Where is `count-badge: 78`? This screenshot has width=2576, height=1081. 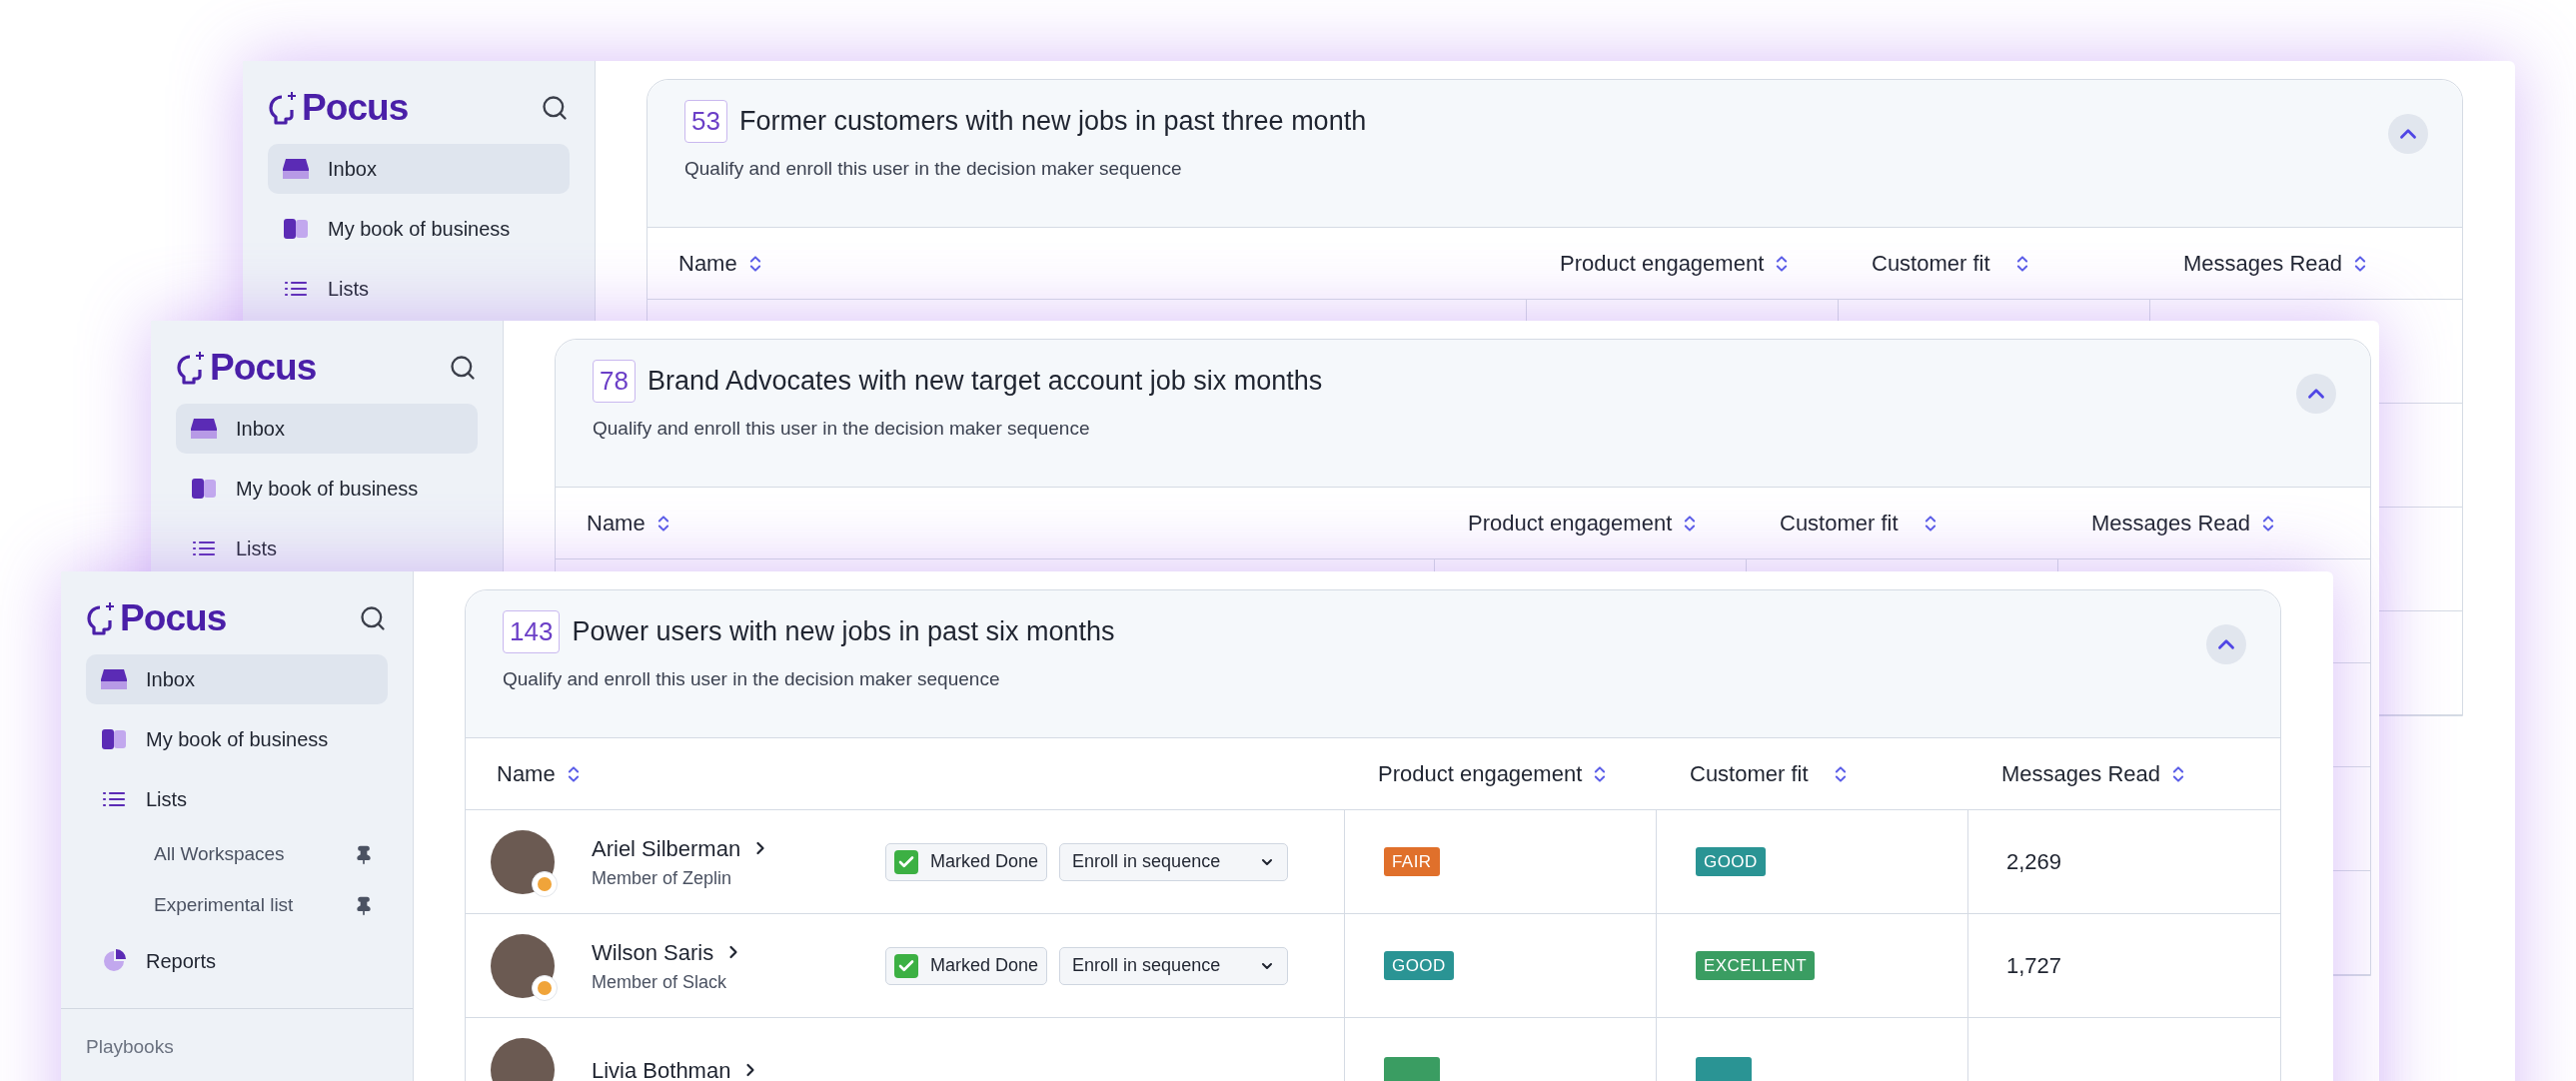 count-badge: 78 is located at coordinates (614, 381).